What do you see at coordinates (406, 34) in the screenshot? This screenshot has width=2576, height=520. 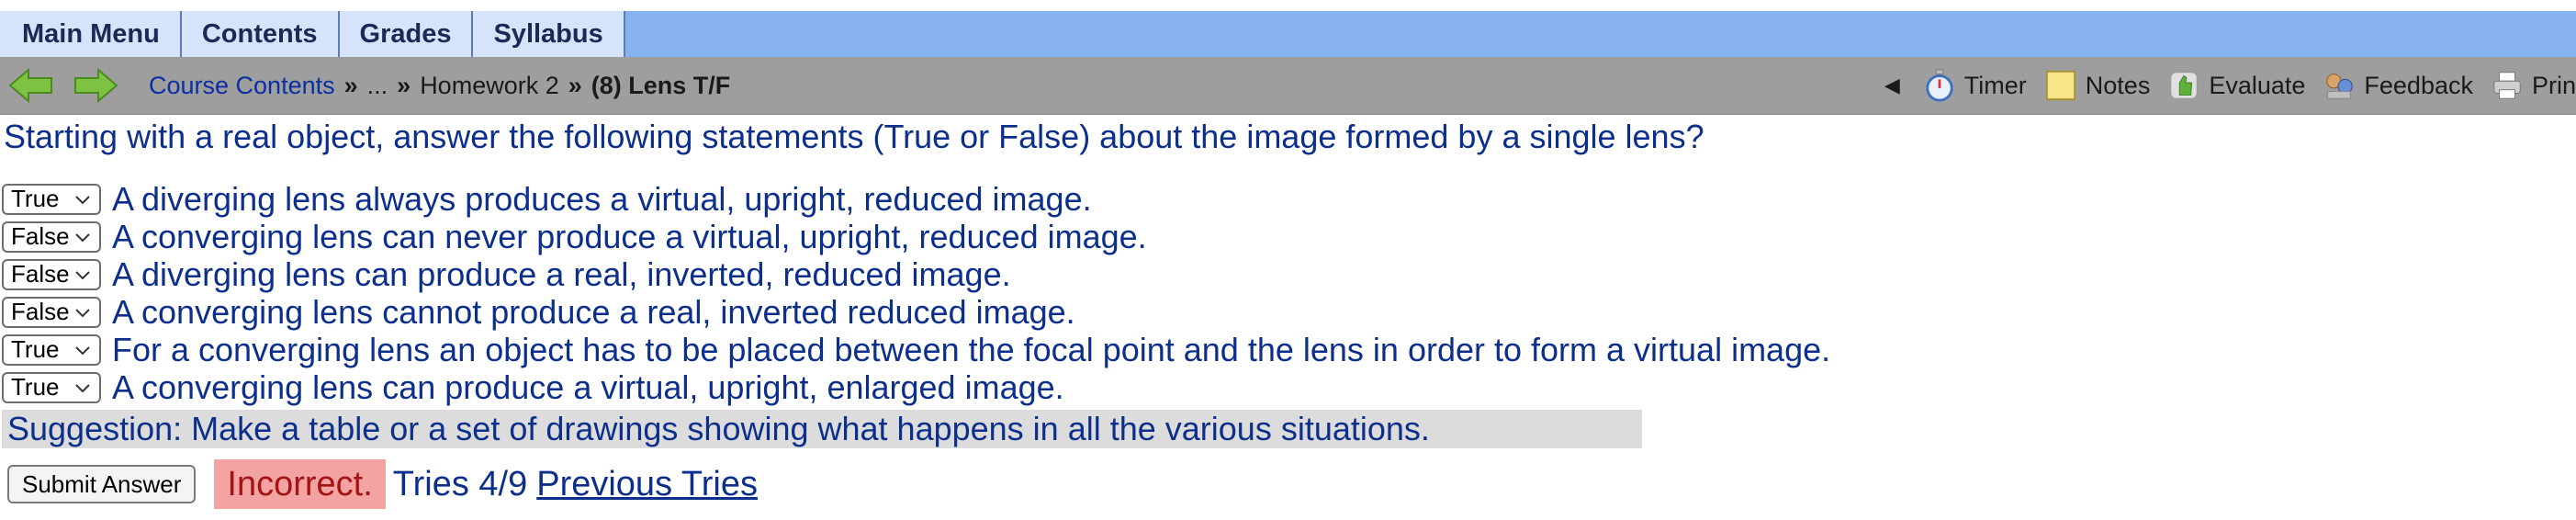 I see `tab-grades: Grades` at bounding box center [406, 34].